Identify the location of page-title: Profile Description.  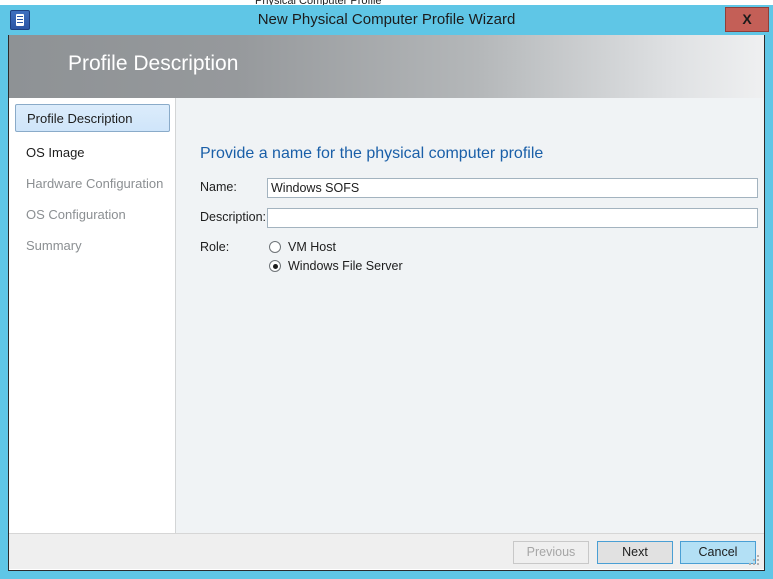
(153, 63).